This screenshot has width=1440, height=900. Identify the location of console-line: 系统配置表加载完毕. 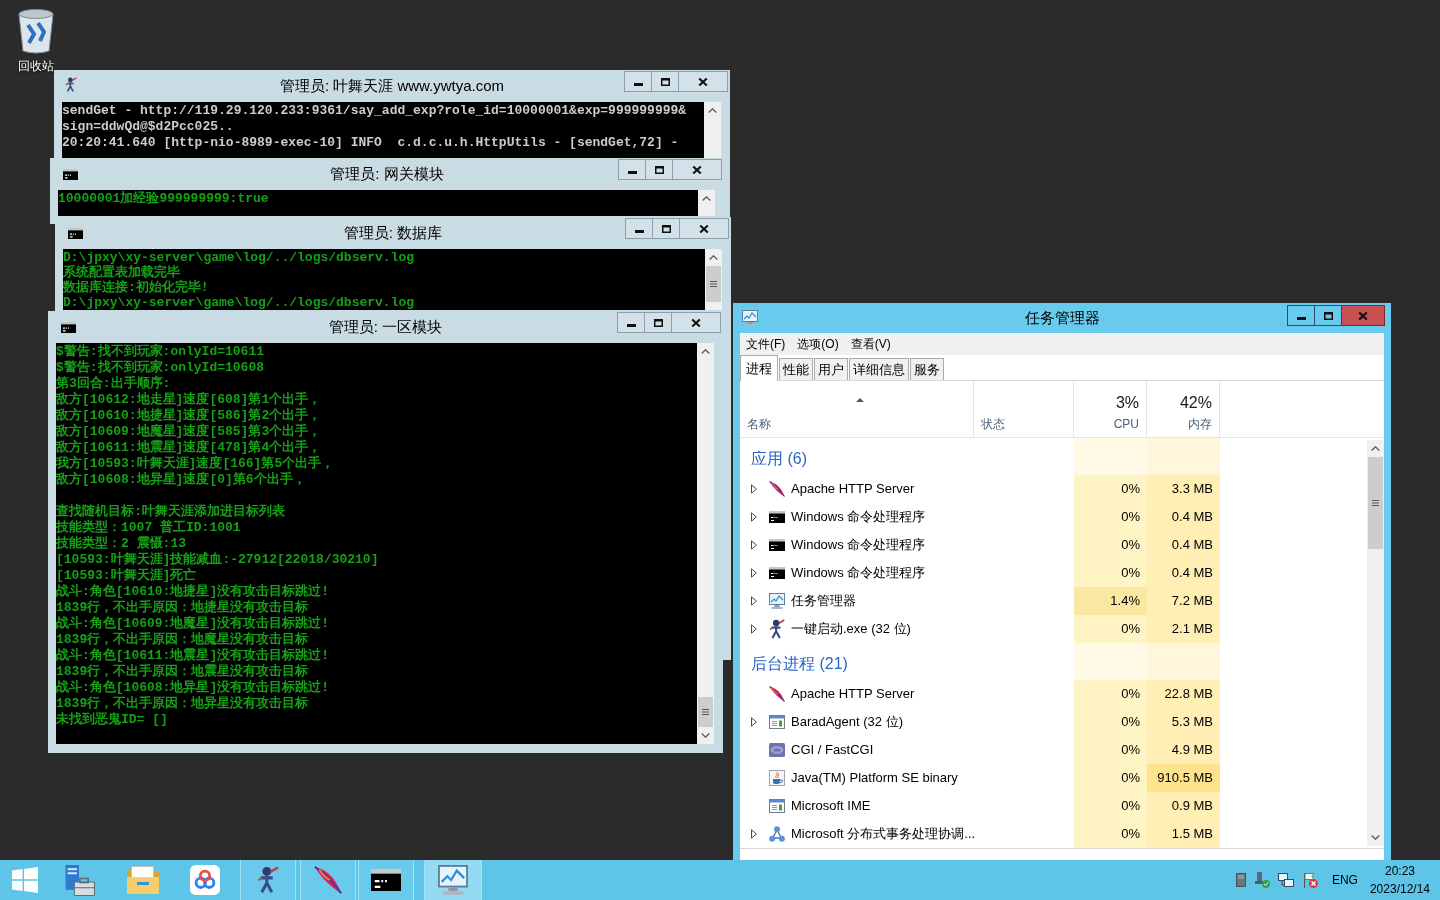
(121, 272).